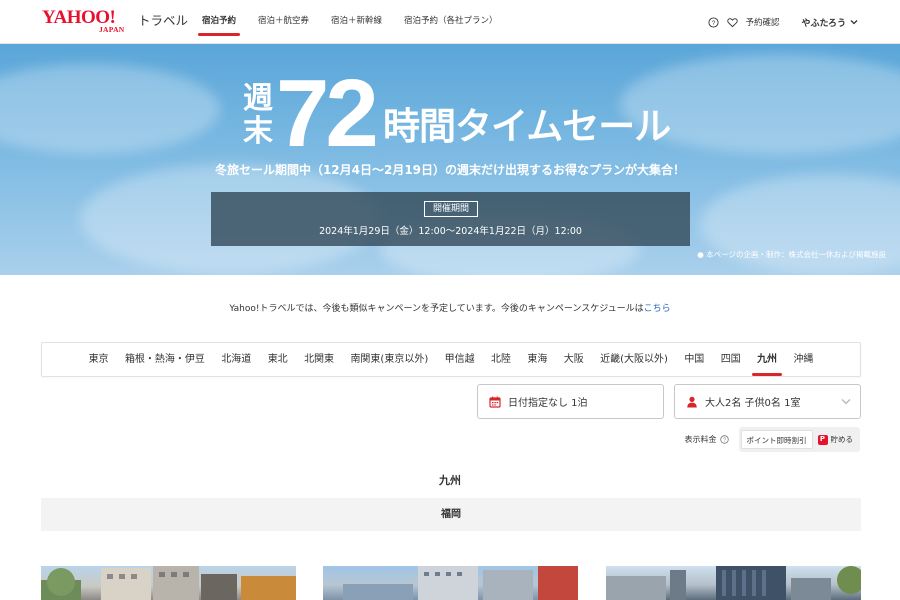 This screenshot has width=900, height=600. Describe the element at coordinates (451, 514) in the screenshot. I see `prefecture-header: 福岡` at that location.